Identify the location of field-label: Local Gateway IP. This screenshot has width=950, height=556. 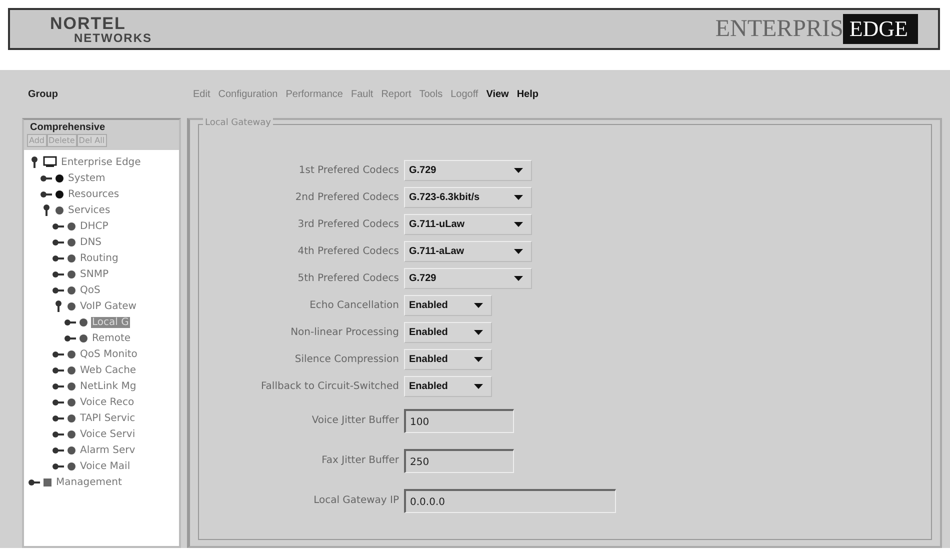
(355, 500).